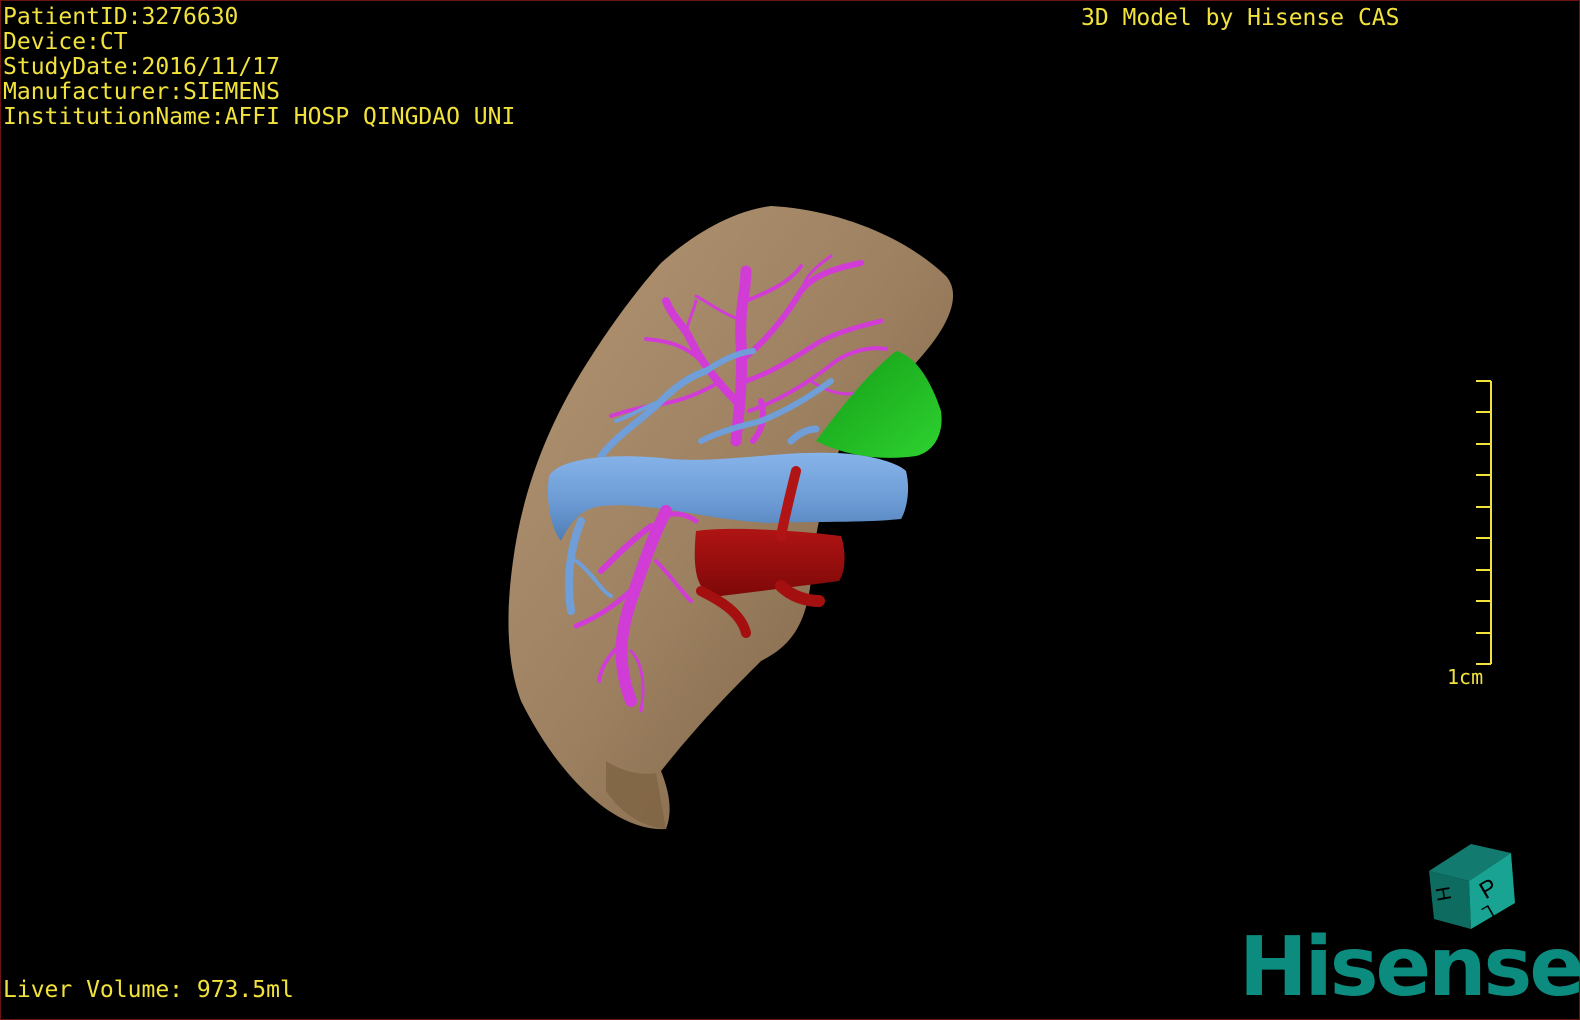 Image resolution: width=1580 pixels, height=1020 pixels. I want to click on device-label: Device:CT, so click(65, 42).